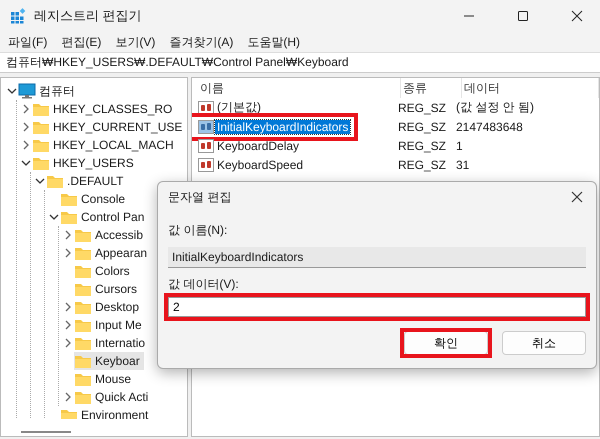  What do you see at coordinates (104, 271) in the screenshot?
I see `tree-item: Colors` at bounding box center [104, 271].